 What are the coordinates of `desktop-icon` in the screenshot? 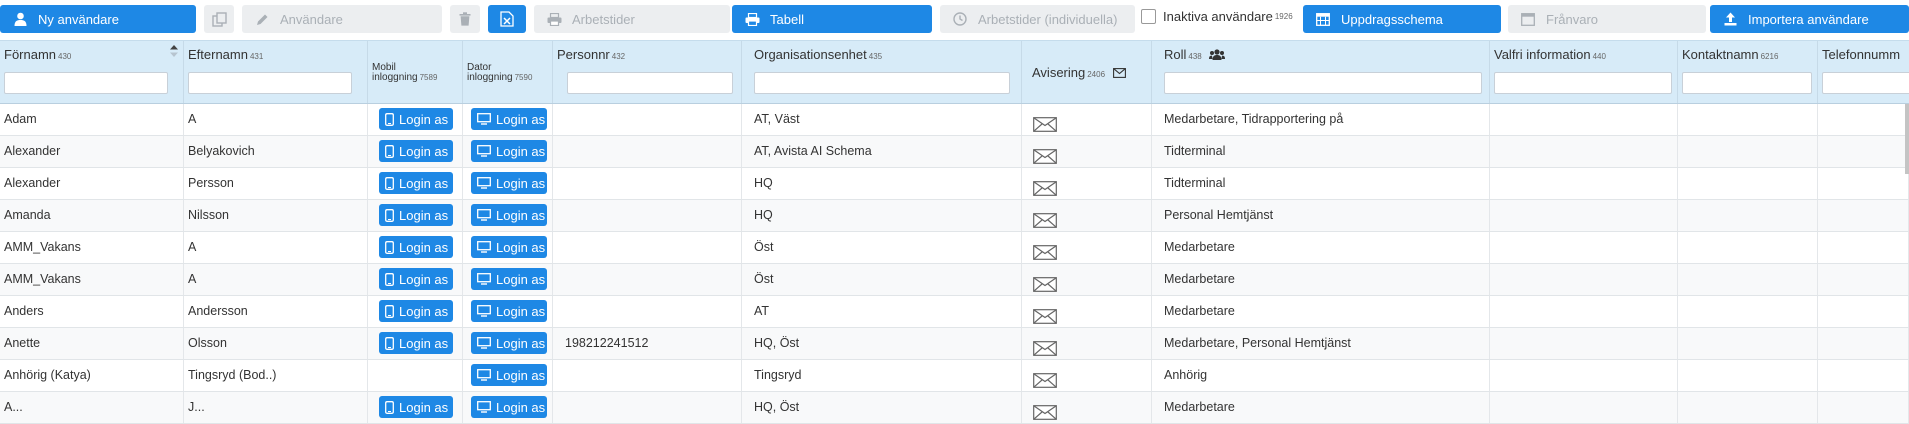 It's located at (484, 279).